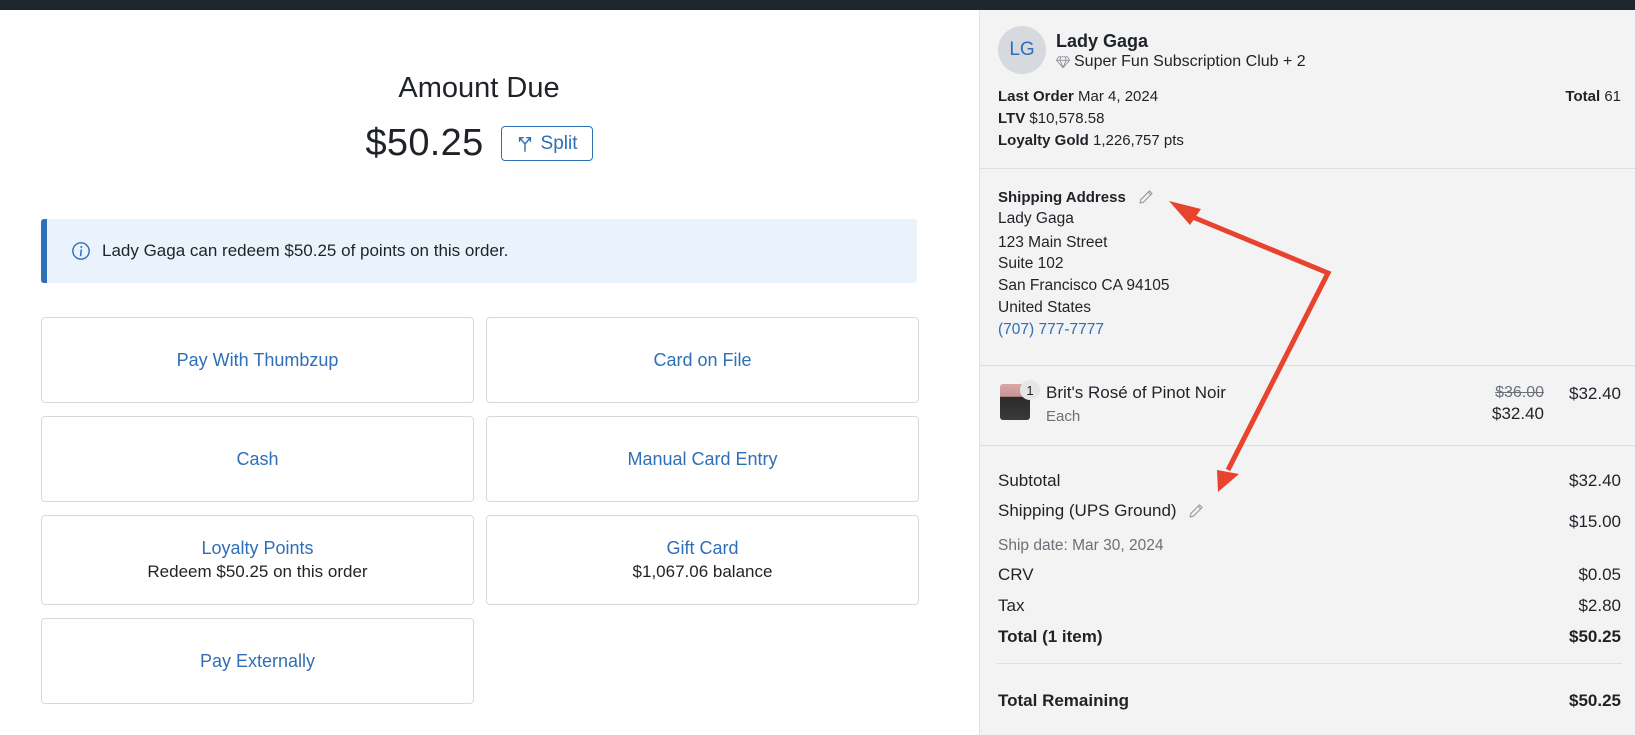 This screenshot has height=735, width=1635. What do you see at coordinates (1102, 41) in the screenshot?
I see `customer-name: Lady Gaga` at bounding box center [1102, 41].